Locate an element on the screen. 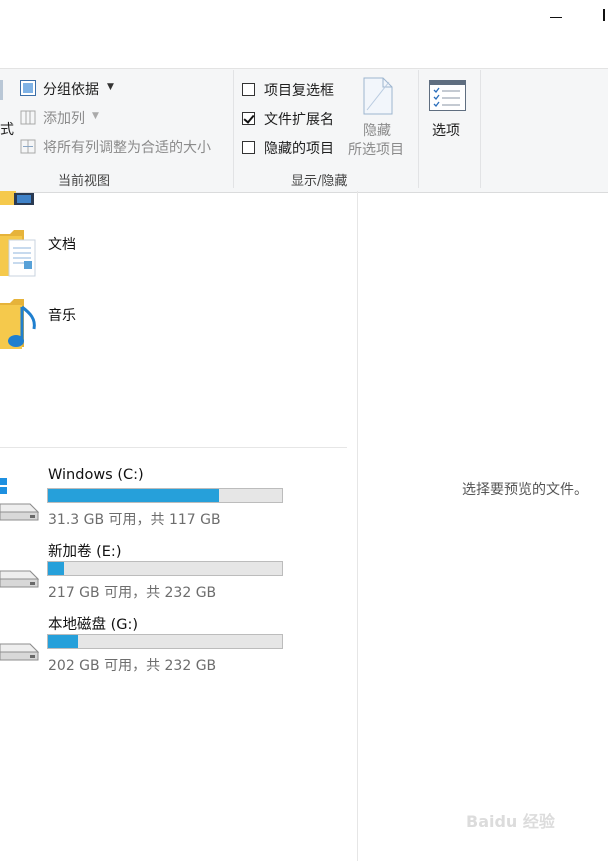  hide-selected-icon is located at coordinates (378, 96).